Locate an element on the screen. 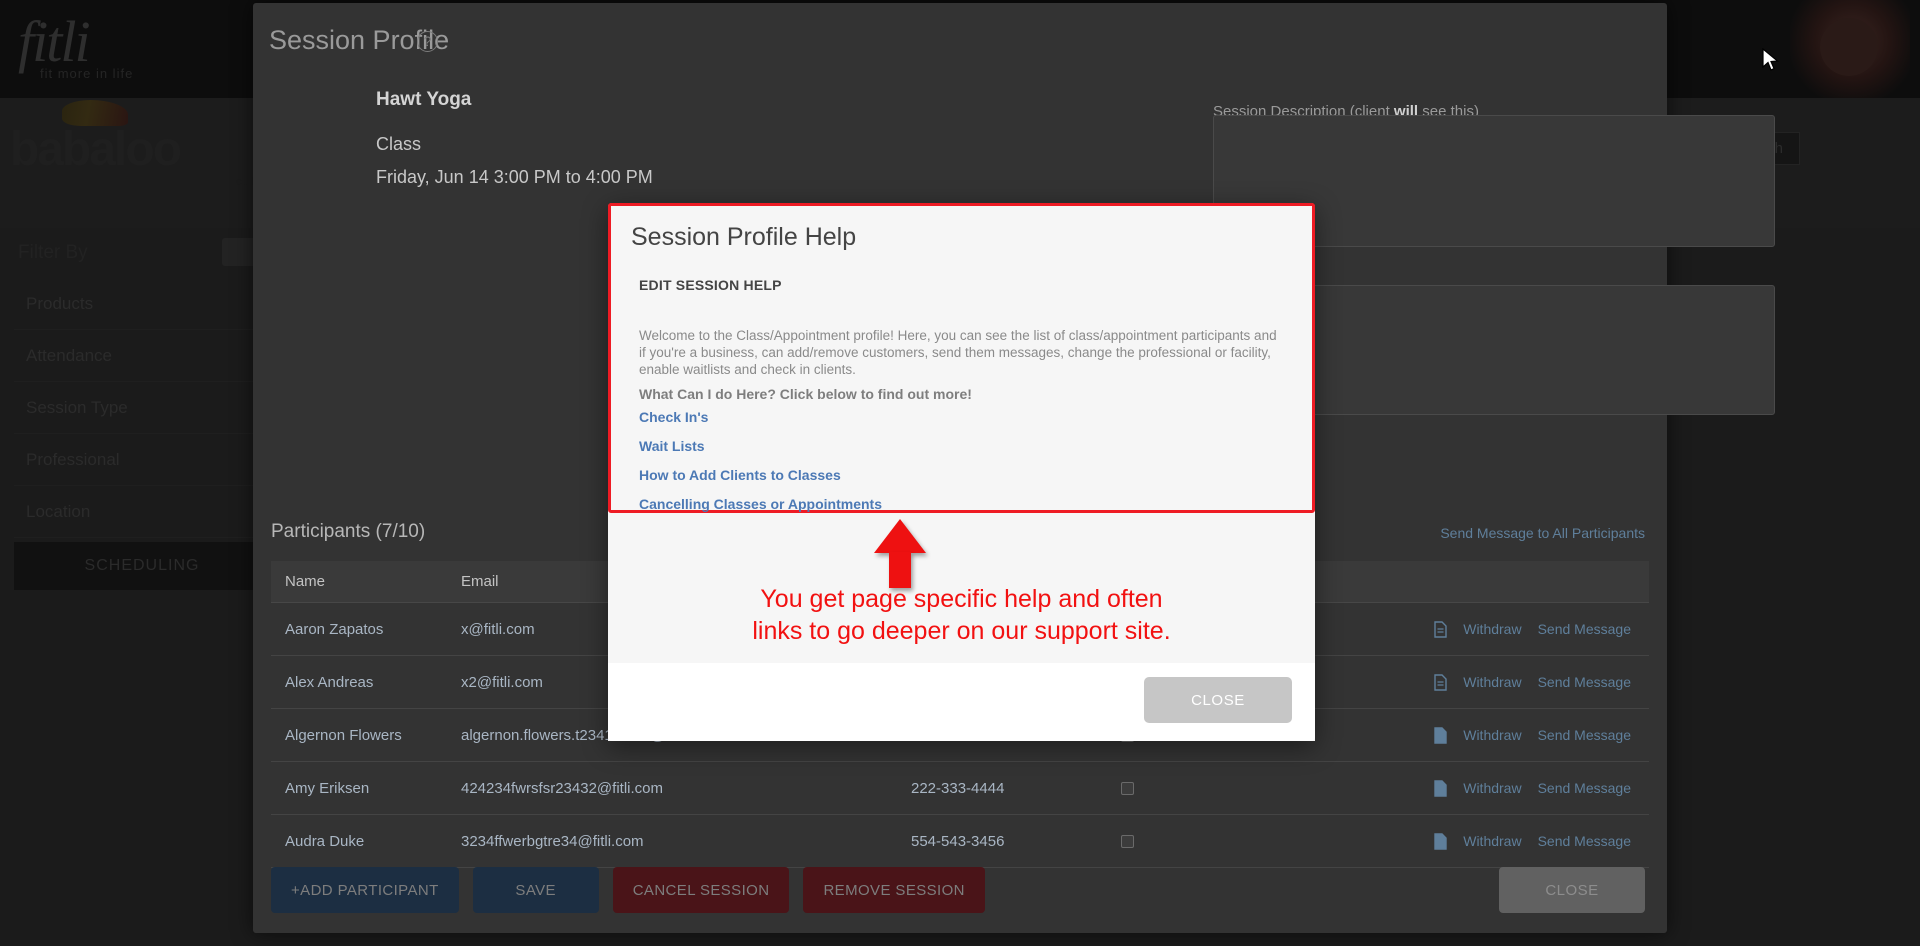  filter-item-attendance: Attendance is located at coordinates (142, 356).